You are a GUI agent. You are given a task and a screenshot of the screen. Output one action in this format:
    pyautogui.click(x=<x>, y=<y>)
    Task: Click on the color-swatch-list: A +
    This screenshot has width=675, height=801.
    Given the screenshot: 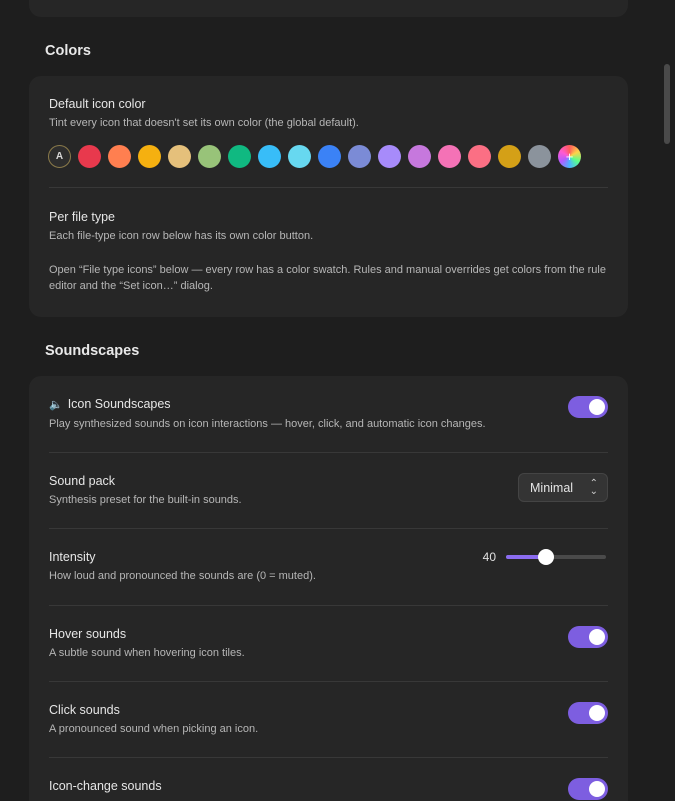 What is the action you would take?
    pyautogui.click(x=314, y=156)
    